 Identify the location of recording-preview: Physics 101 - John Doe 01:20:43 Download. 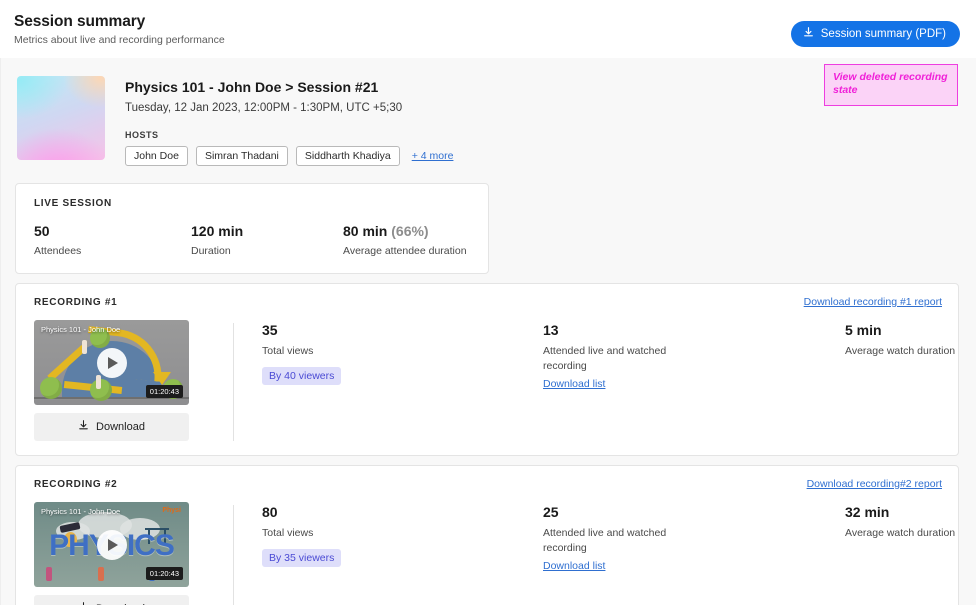
(111, 380).